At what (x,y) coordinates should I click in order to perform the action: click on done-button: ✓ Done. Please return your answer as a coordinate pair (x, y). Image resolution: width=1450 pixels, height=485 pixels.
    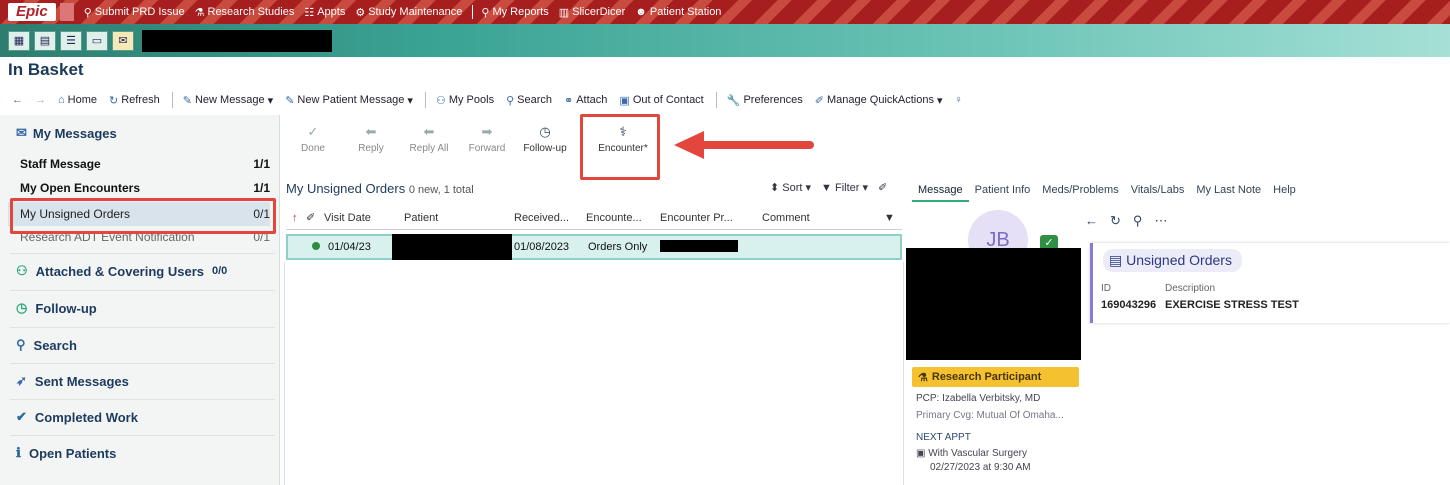
    Looking at the image, I should click on (313, 149).